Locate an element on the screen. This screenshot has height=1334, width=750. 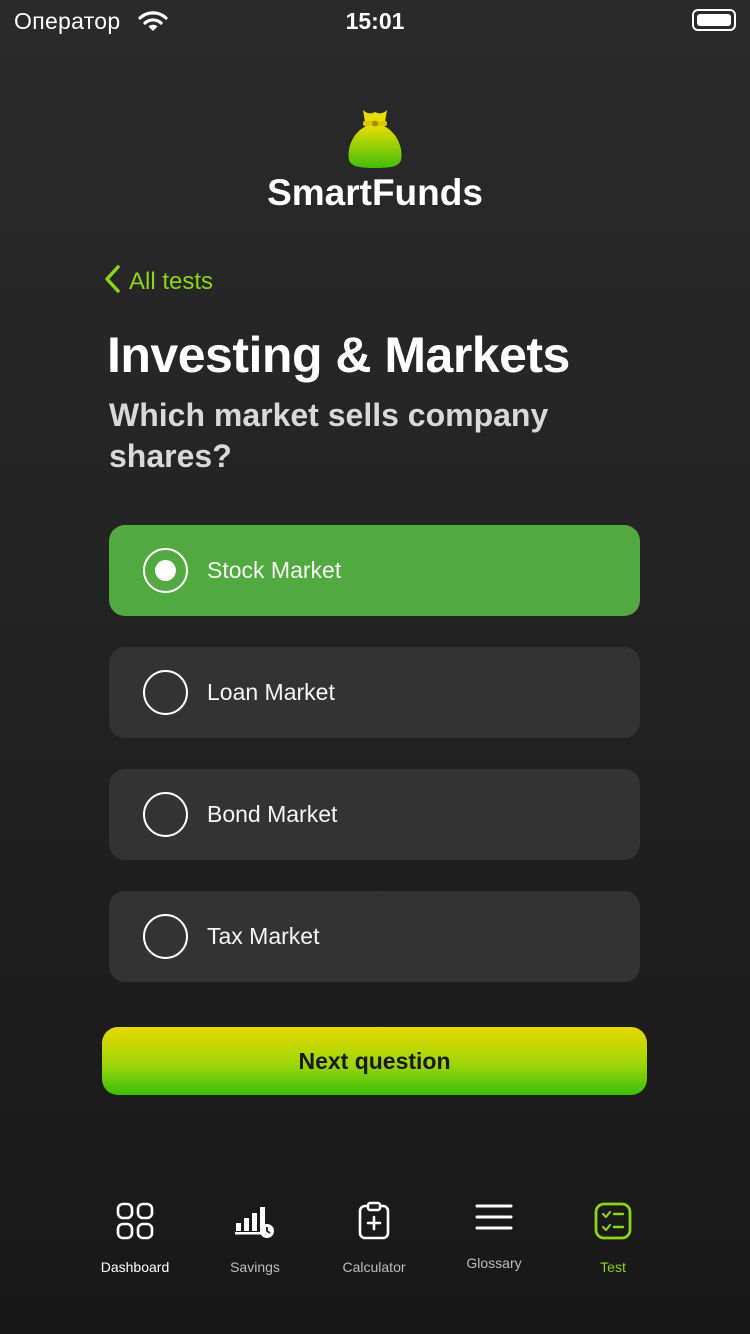
answer-option-label: Bond Market is located at coordinates (272, 814).